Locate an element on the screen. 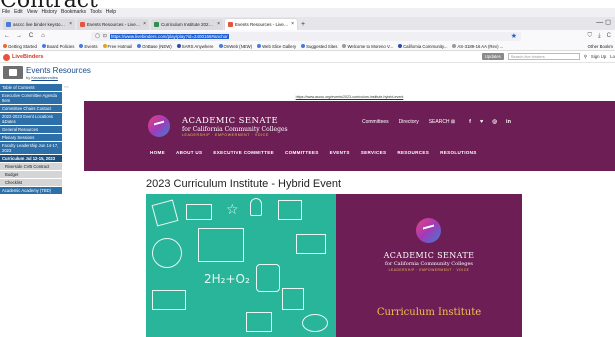  nav-resources: RESOURCES is located at coordinates (413, 152).